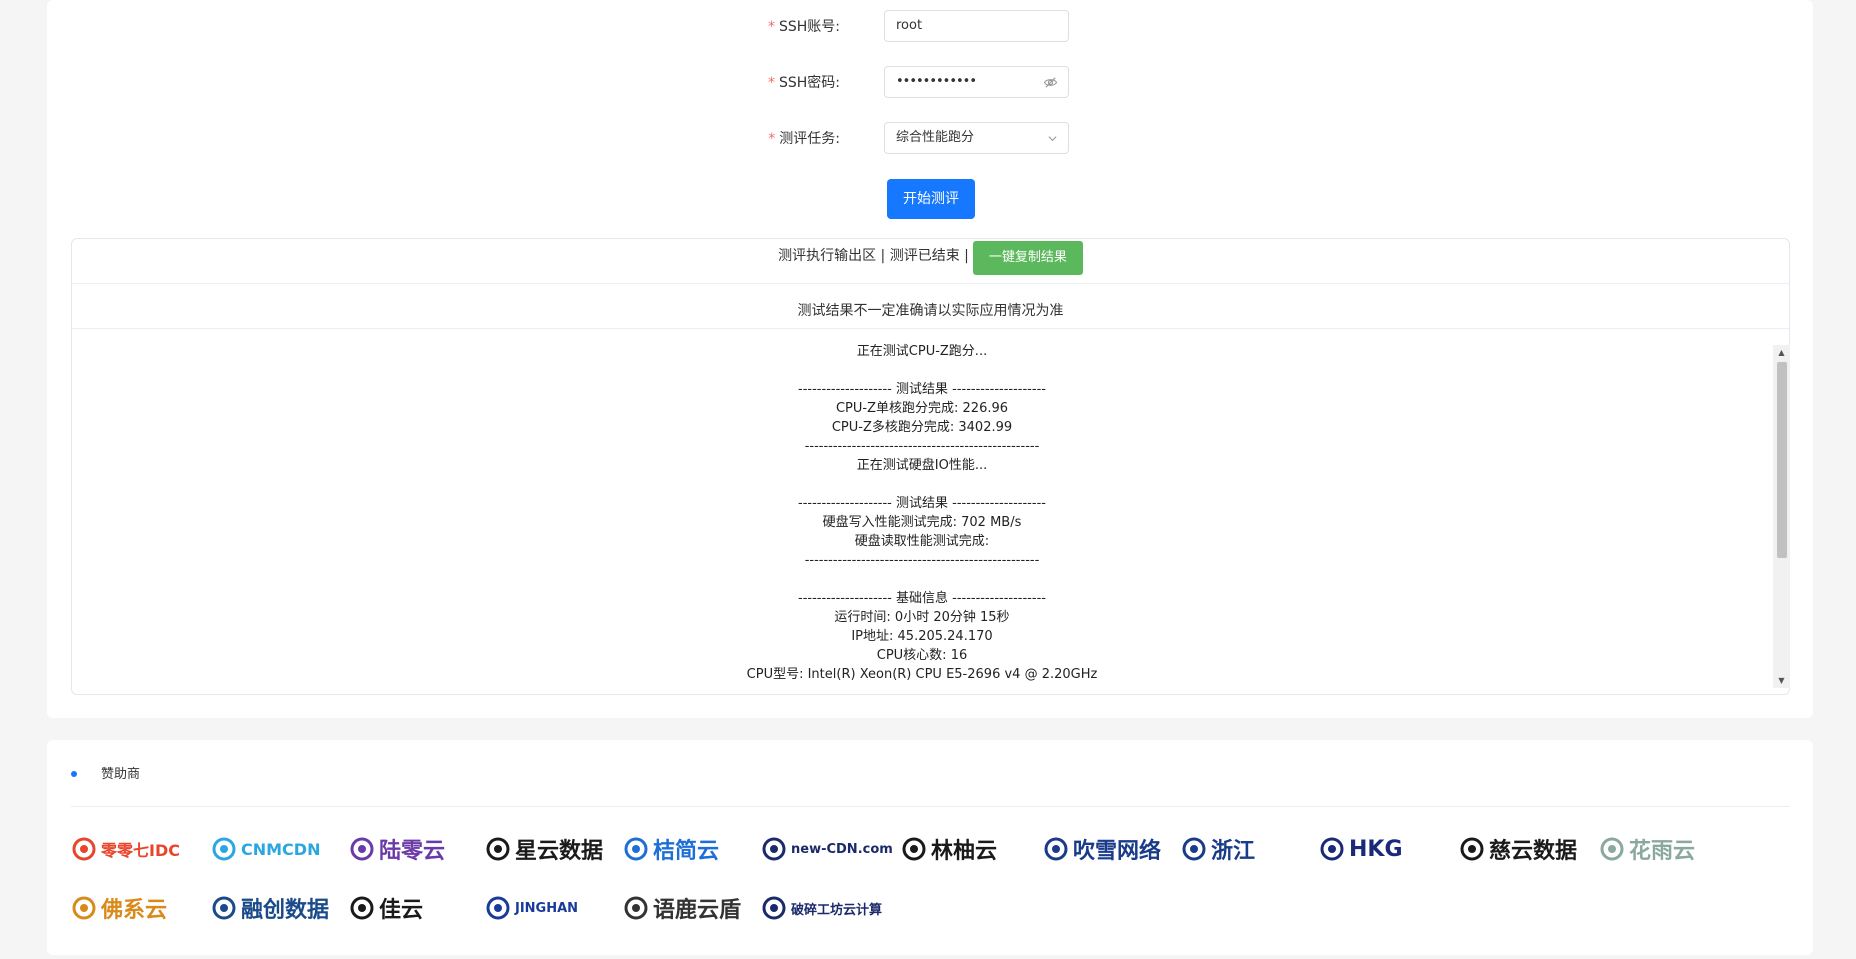 Image resolution: width=1856 pixels, height=959 pixels. What do you see at coordinates (1376, 849) in the screenshot?
I see `sponsor-logo-text: HKG` at bounding box center [1376, 849].